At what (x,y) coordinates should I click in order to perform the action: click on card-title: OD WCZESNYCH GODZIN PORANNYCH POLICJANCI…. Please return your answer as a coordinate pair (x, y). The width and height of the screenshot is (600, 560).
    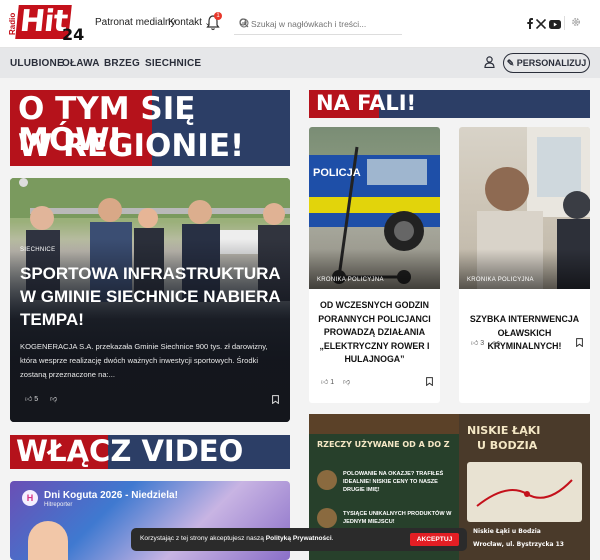
    Looking at the image, I should click on (374, 333).